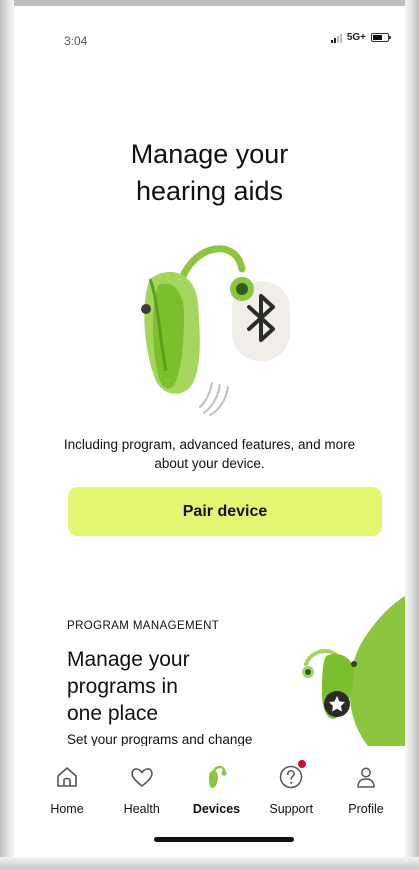  I want to click on tab-home: Home, so click(67, 786).